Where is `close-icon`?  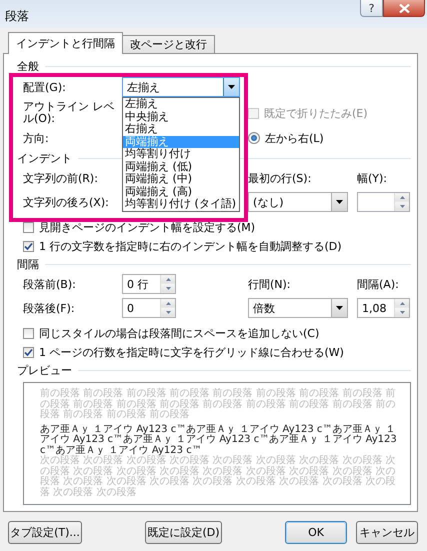 close-icon is located at coordinates (404, 8).